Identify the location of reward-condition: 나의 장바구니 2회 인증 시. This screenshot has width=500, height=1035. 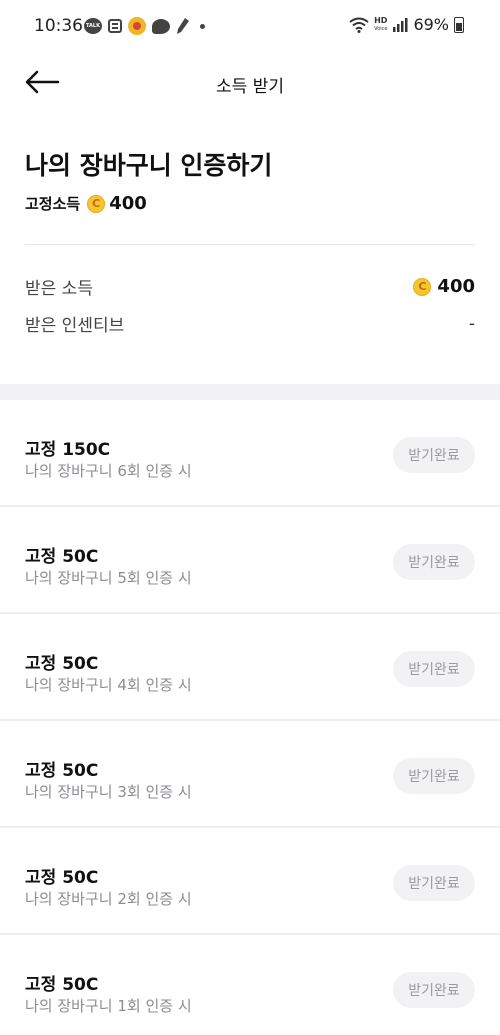
(108, 899).